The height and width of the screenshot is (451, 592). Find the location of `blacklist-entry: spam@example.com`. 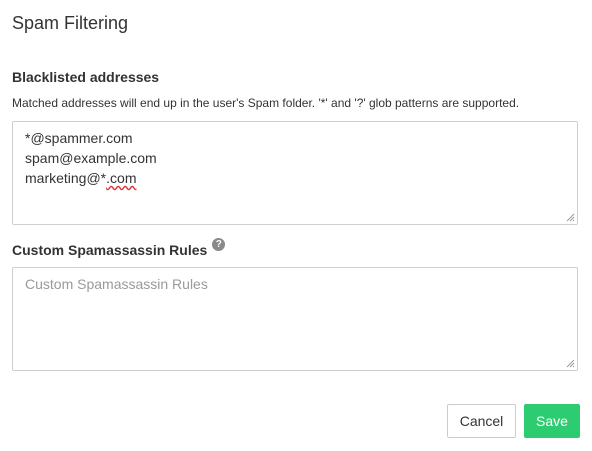

blacklist-entry: spam@example.com is located at coordinates (295, 158).